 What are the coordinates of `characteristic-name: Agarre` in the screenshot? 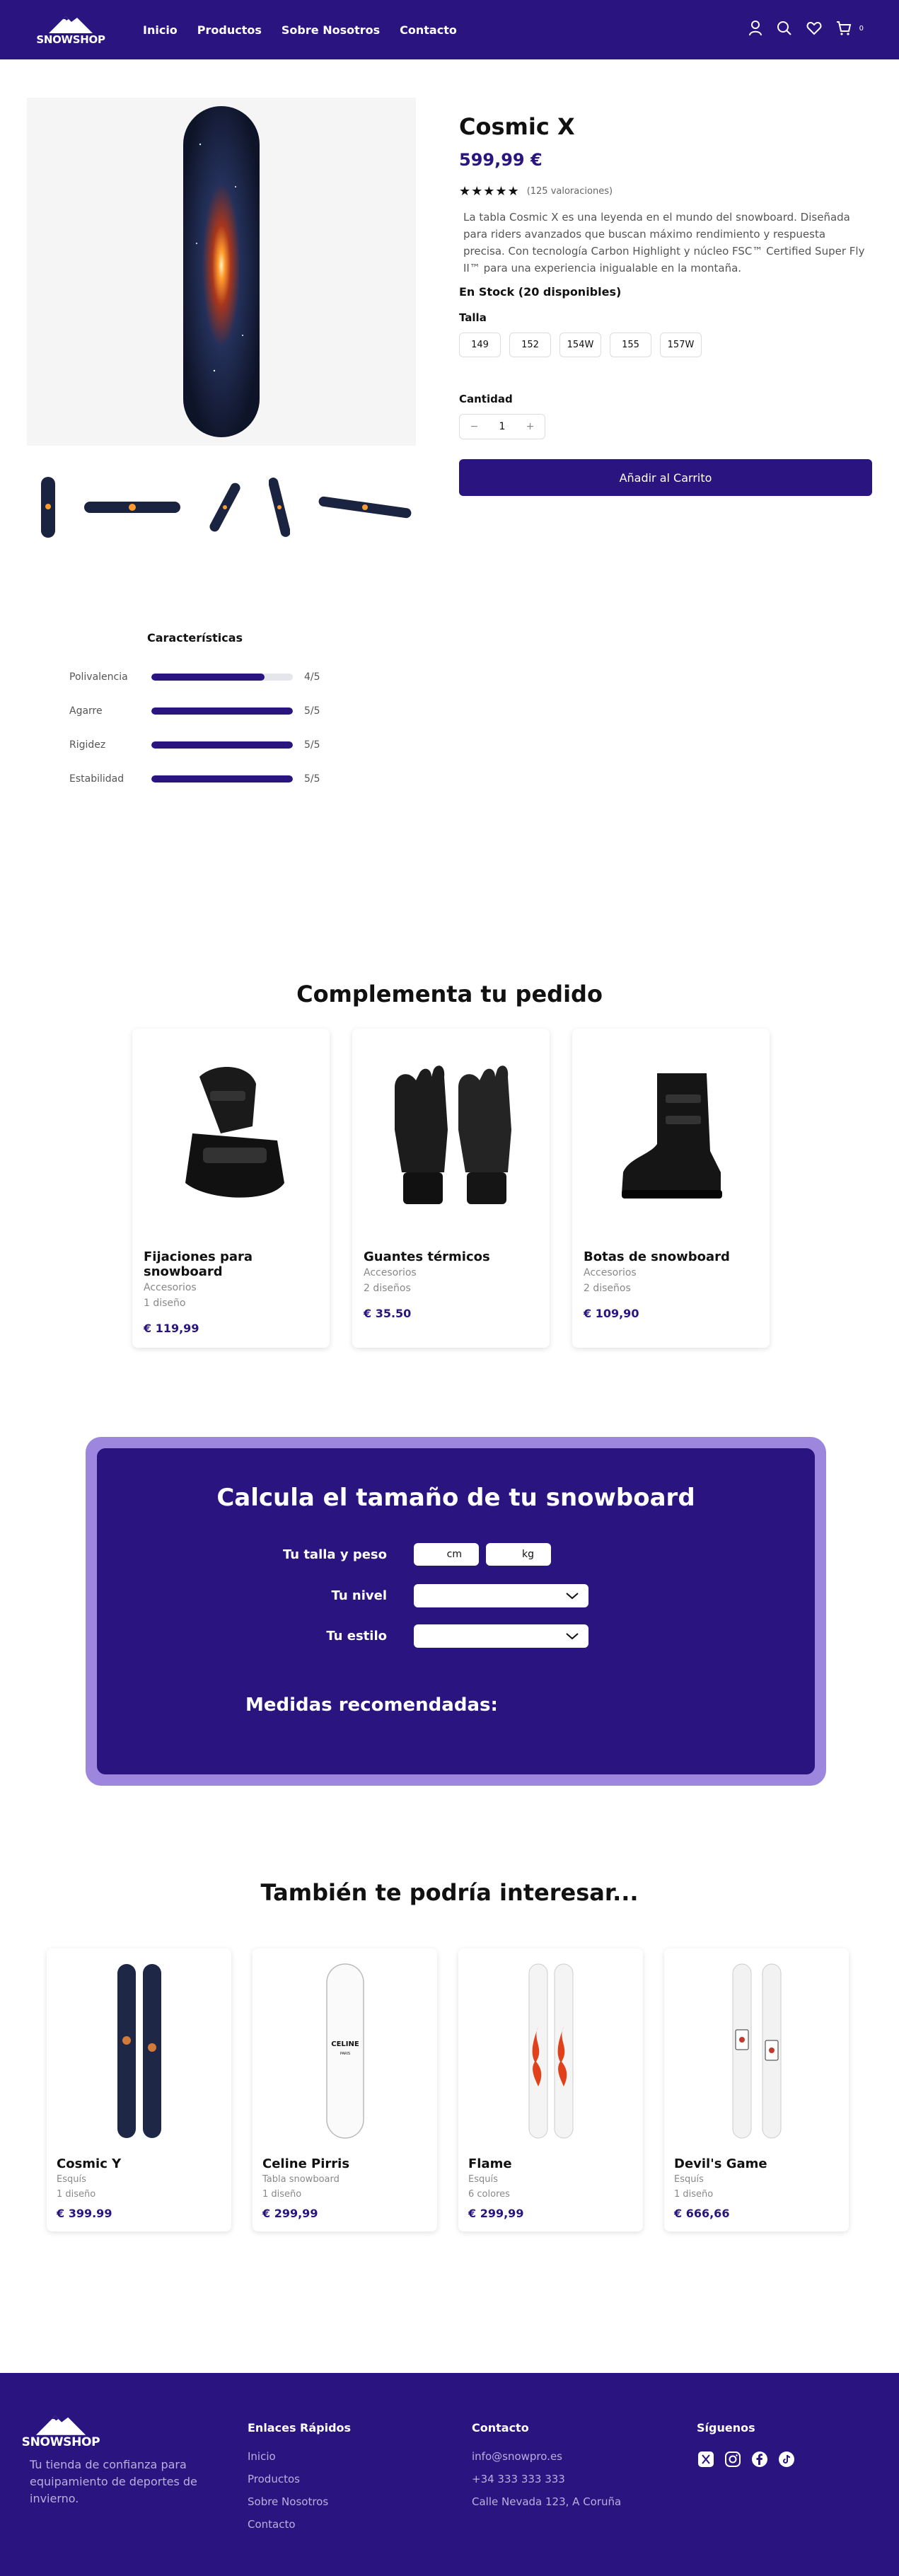 It's located at (86, 711).